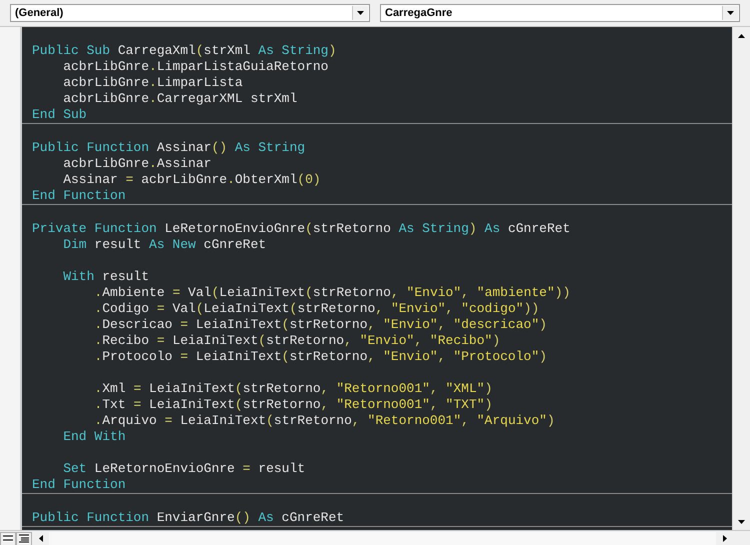  What do you see at coordinates (168, 148) in the screenshot?
I see `code-line: Public Function Assinar() As String` at bounding box center [168, 148].